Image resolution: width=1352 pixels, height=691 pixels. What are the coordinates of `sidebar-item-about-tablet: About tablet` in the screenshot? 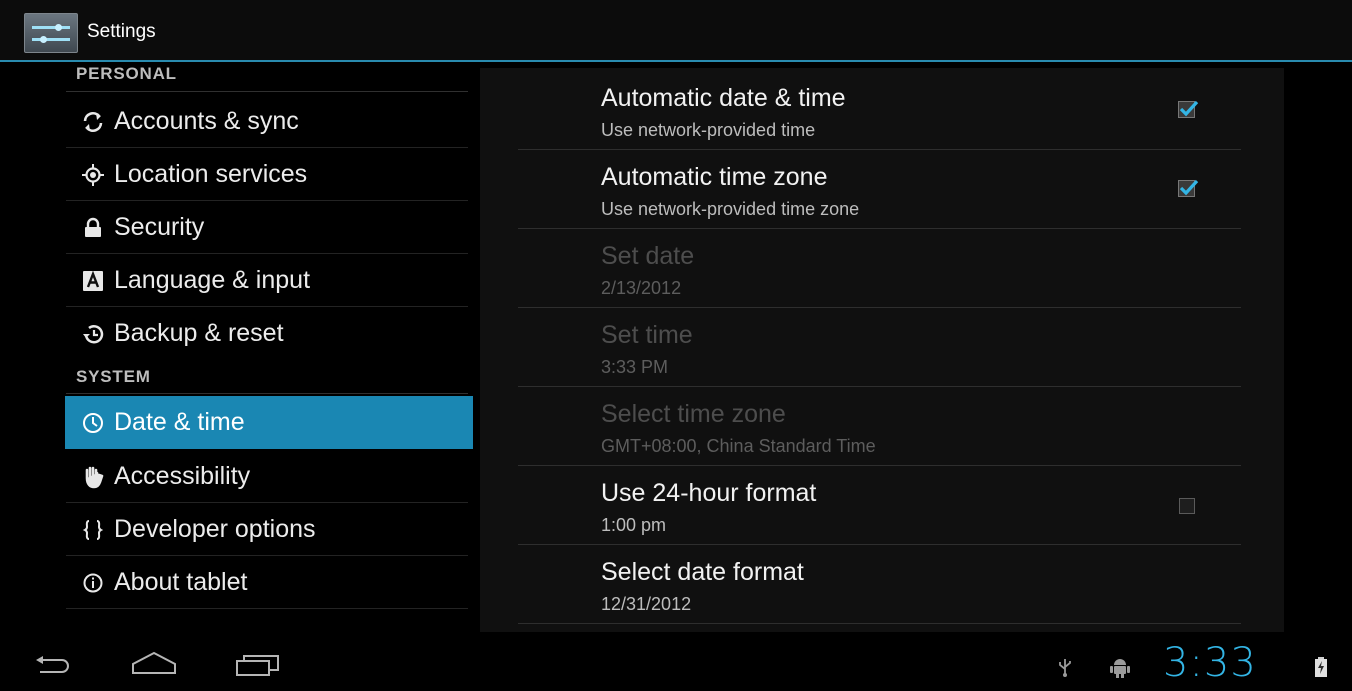 It's located at (267, 582).